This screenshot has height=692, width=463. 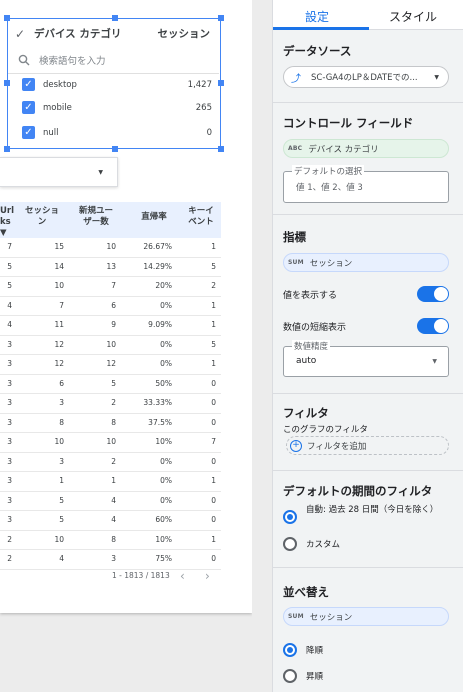 I want to click on table-cell: 20%, so click(x=163, y=285).